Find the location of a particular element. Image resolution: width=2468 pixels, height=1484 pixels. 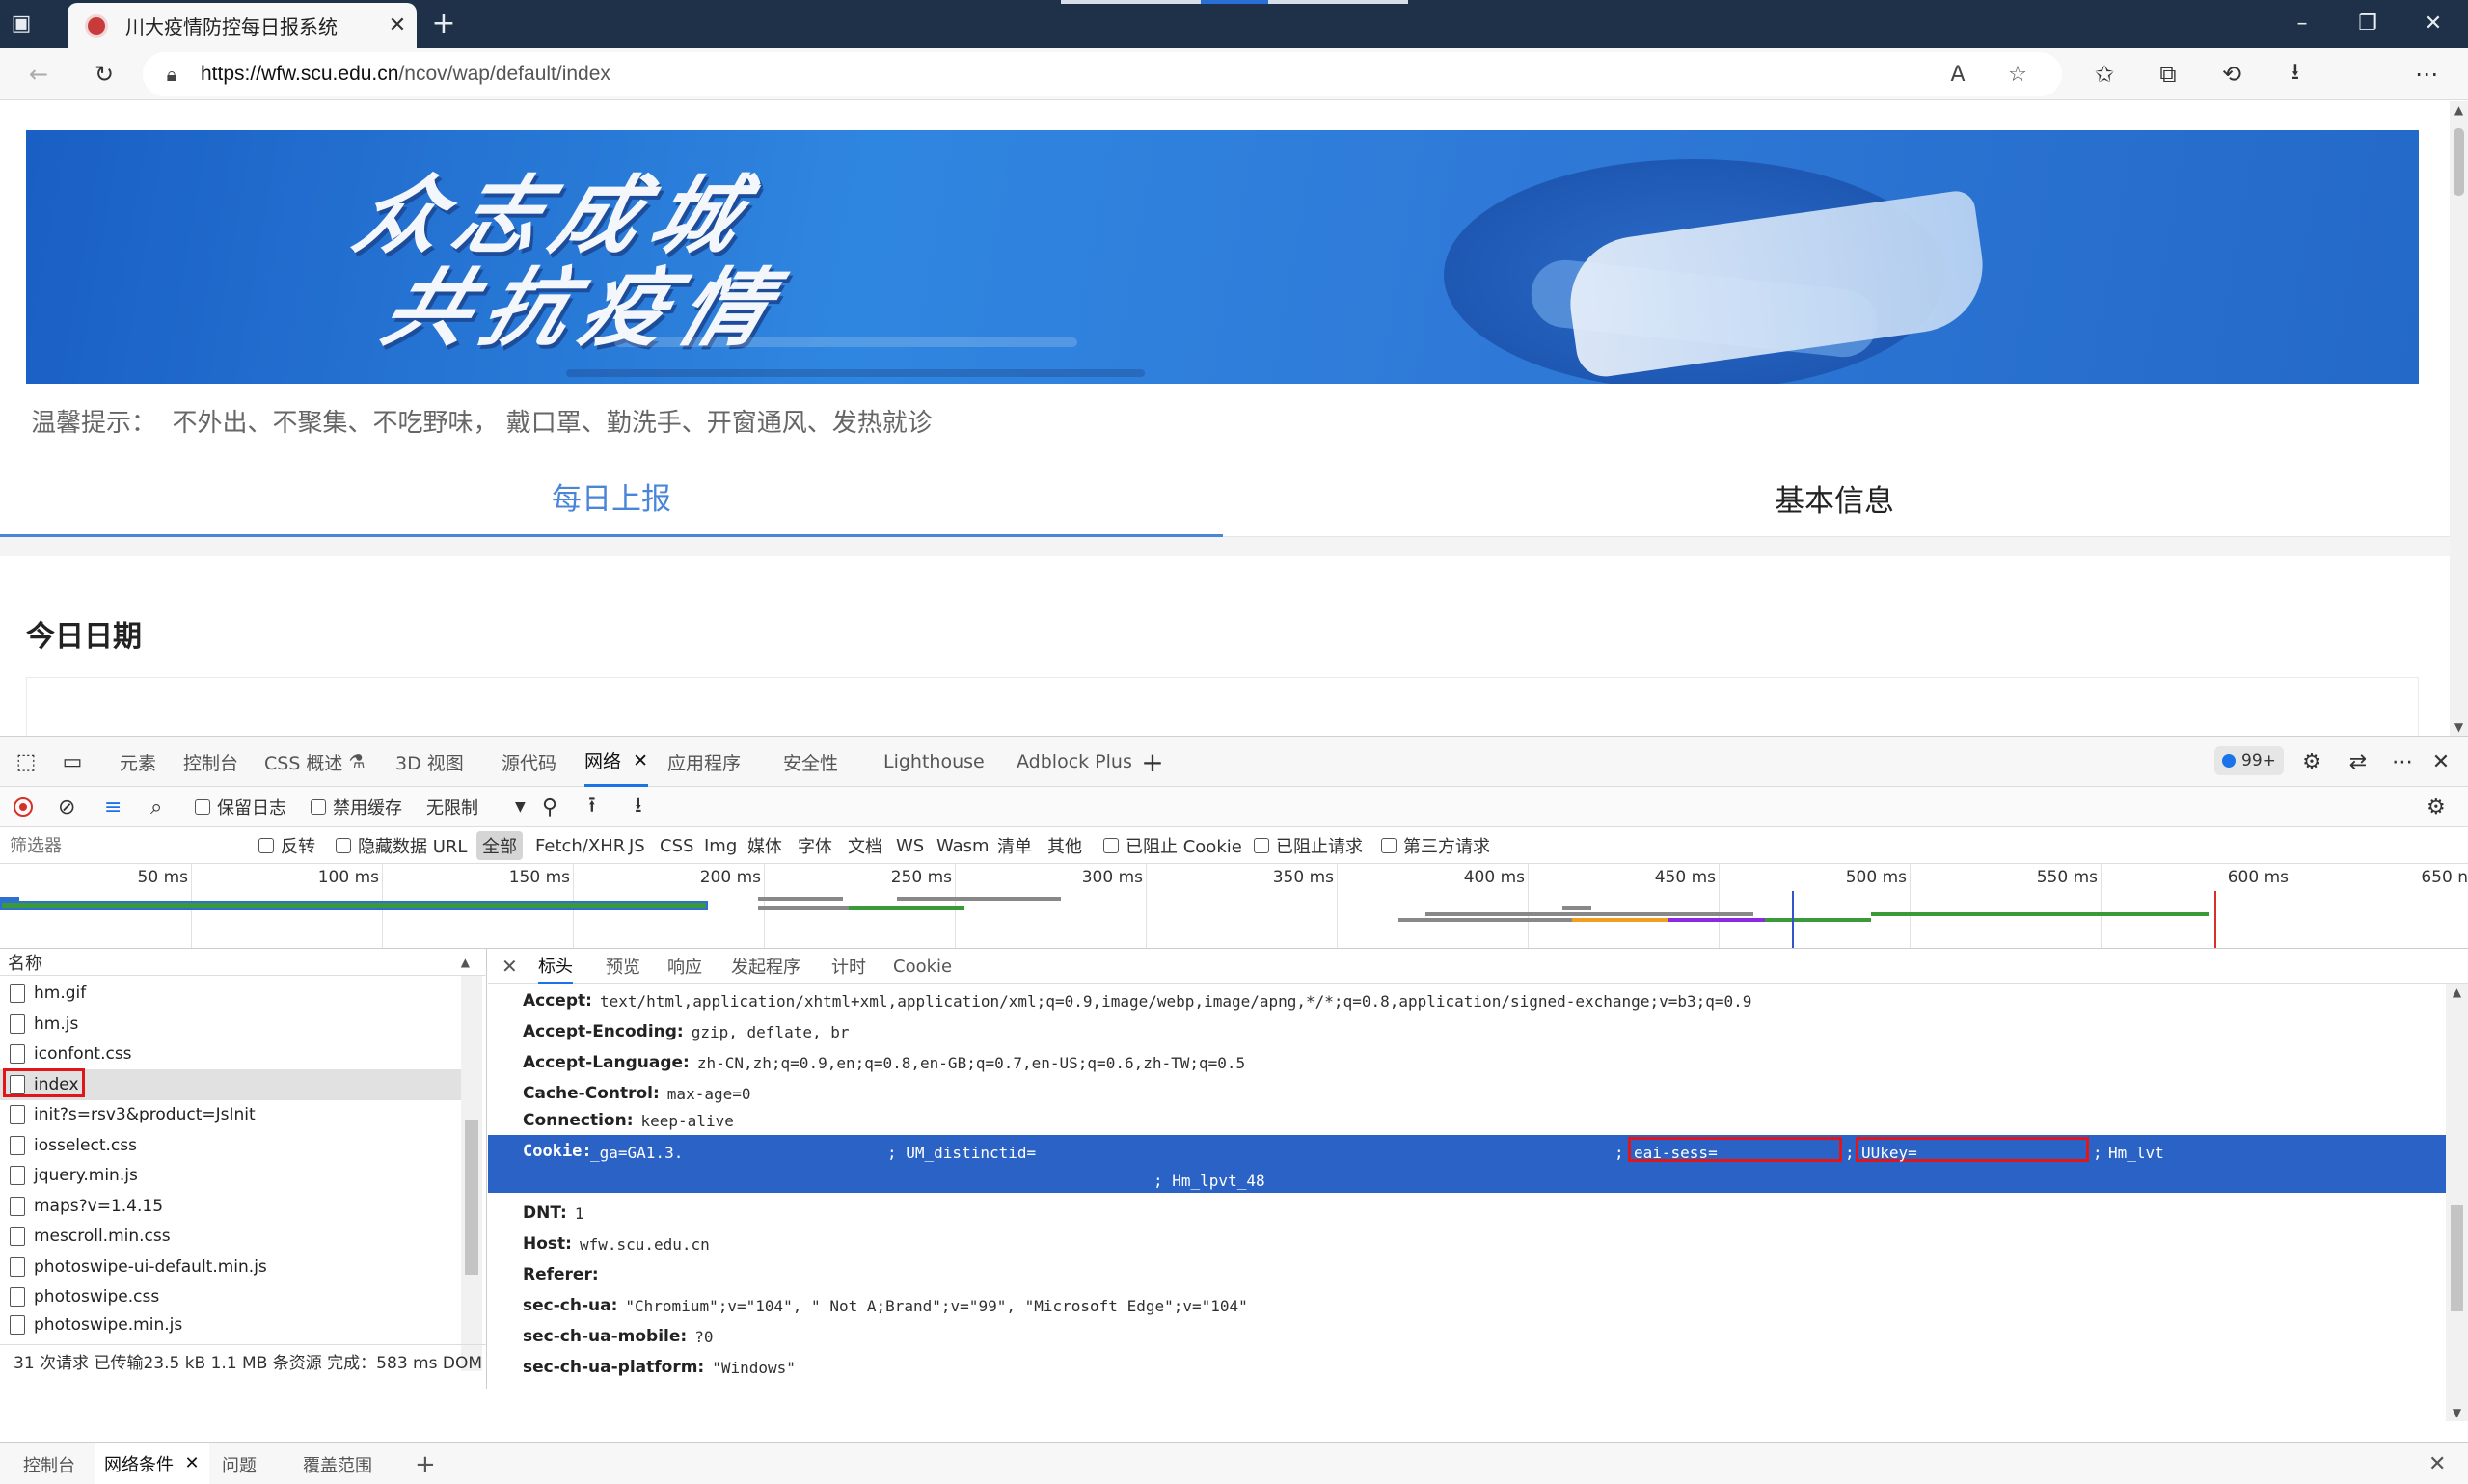

request-row: init?s=rsv3&product=JsInit is located at coordinates (230, 1114).